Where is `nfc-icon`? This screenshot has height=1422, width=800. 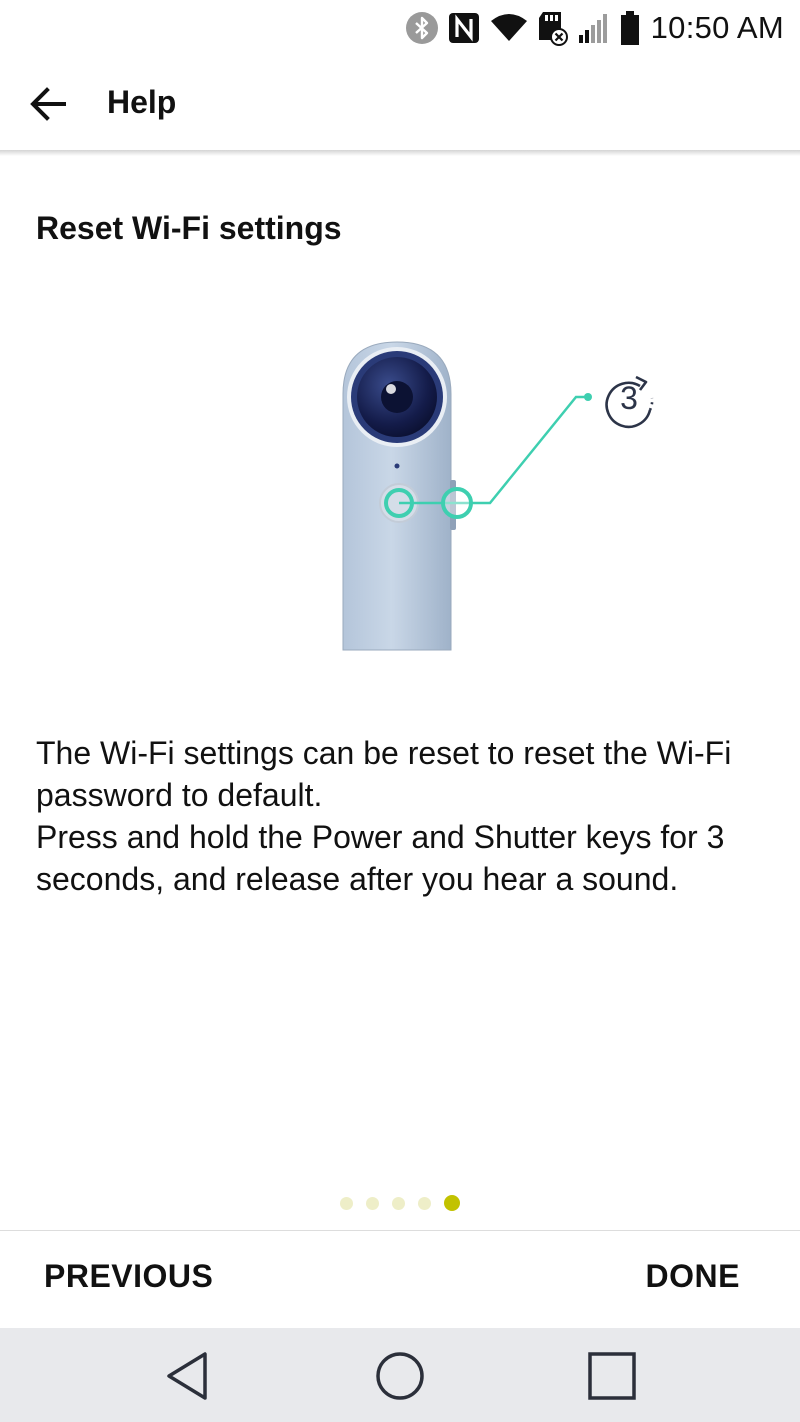 nfc-icon is located at coordinates (464, 28).